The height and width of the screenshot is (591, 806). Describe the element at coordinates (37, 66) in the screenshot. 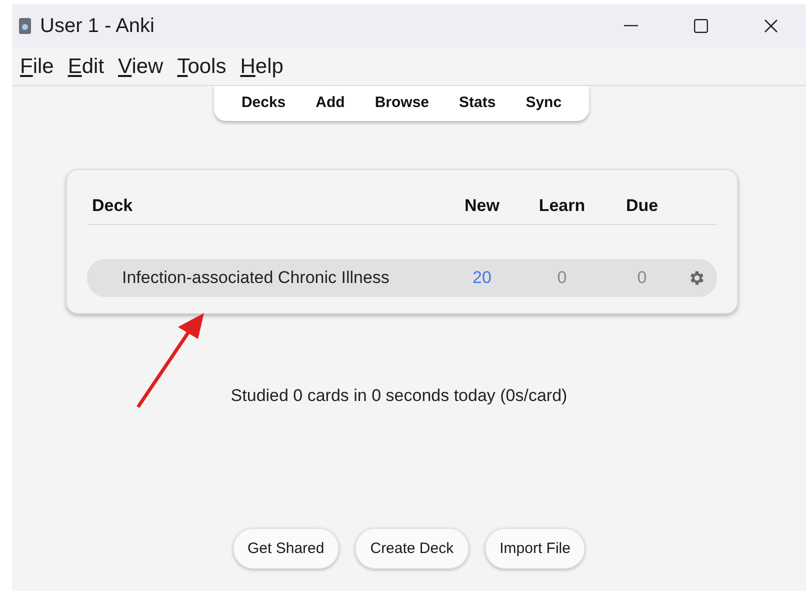

I see `menu-item: File` at that location.